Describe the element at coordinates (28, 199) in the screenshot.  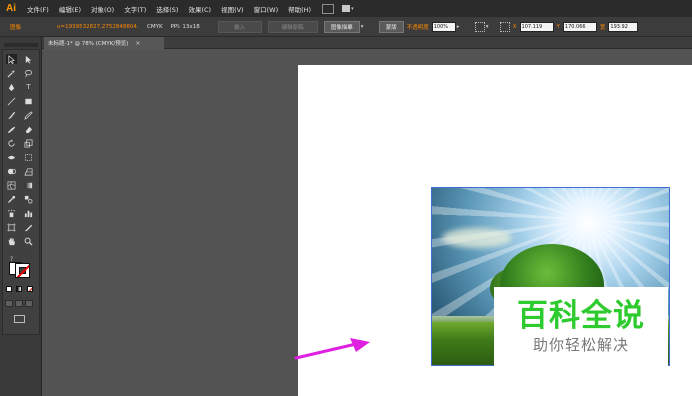
I see `blend-tool-icon` at that location.